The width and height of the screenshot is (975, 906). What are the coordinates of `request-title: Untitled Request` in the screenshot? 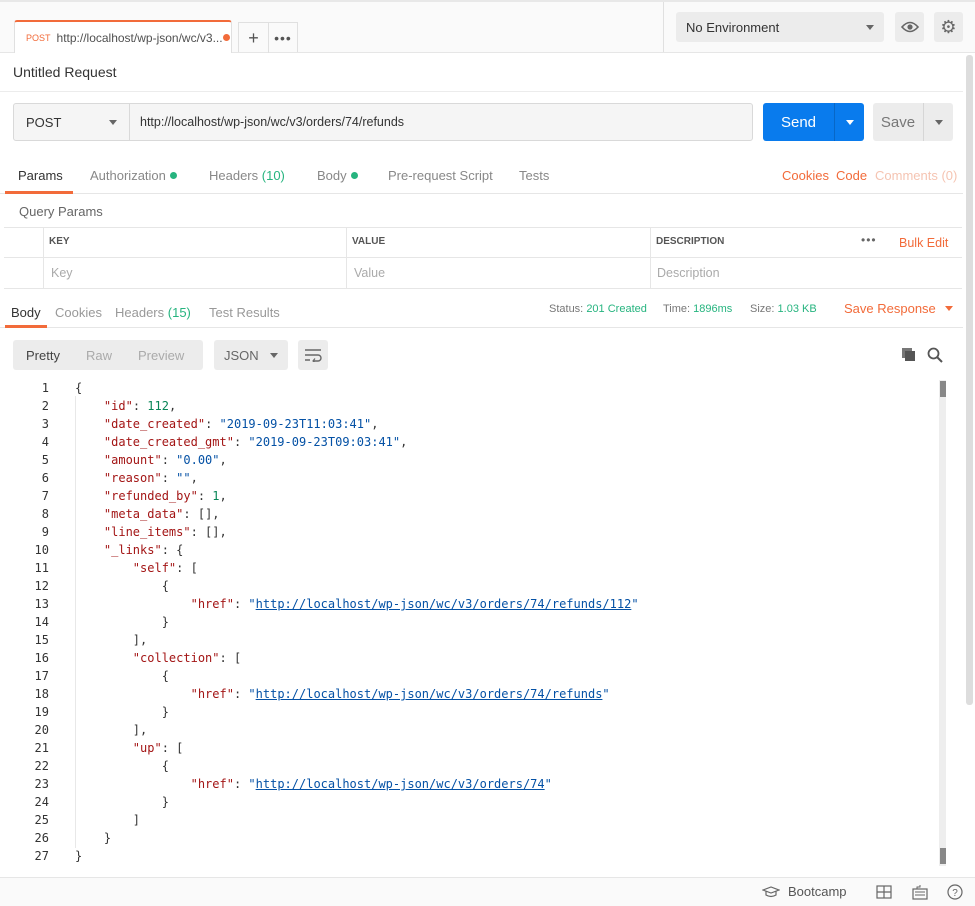 It's located at (65, 72).